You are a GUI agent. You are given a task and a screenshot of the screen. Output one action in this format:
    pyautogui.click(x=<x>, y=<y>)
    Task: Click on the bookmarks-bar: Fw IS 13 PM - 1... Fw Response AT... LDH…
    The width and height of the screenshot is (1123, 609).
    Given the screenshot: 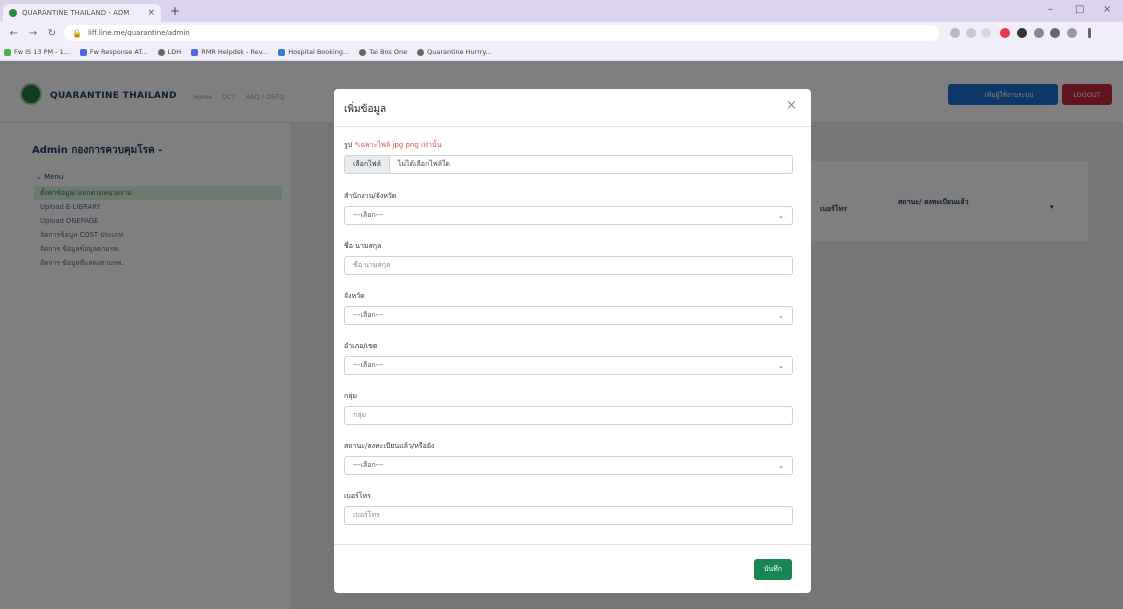 What is the action you would take?
    pyautogui.click(x=561, y=52)
    